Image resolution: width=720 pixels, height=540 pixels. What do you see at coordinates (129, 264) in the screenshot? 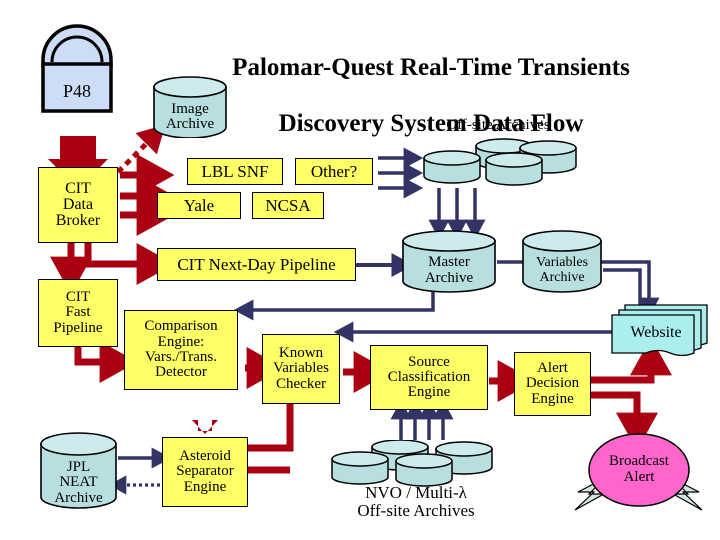
I see `arrow-broker-to-next-day-pipeline` at bounding box center [129, 264].